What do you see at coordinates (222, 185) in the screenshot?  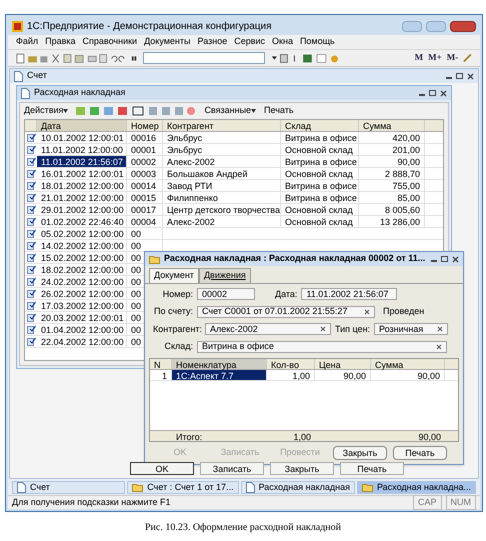 I see `table-cell: Завод РТИ` at bounding box center [222, 185].